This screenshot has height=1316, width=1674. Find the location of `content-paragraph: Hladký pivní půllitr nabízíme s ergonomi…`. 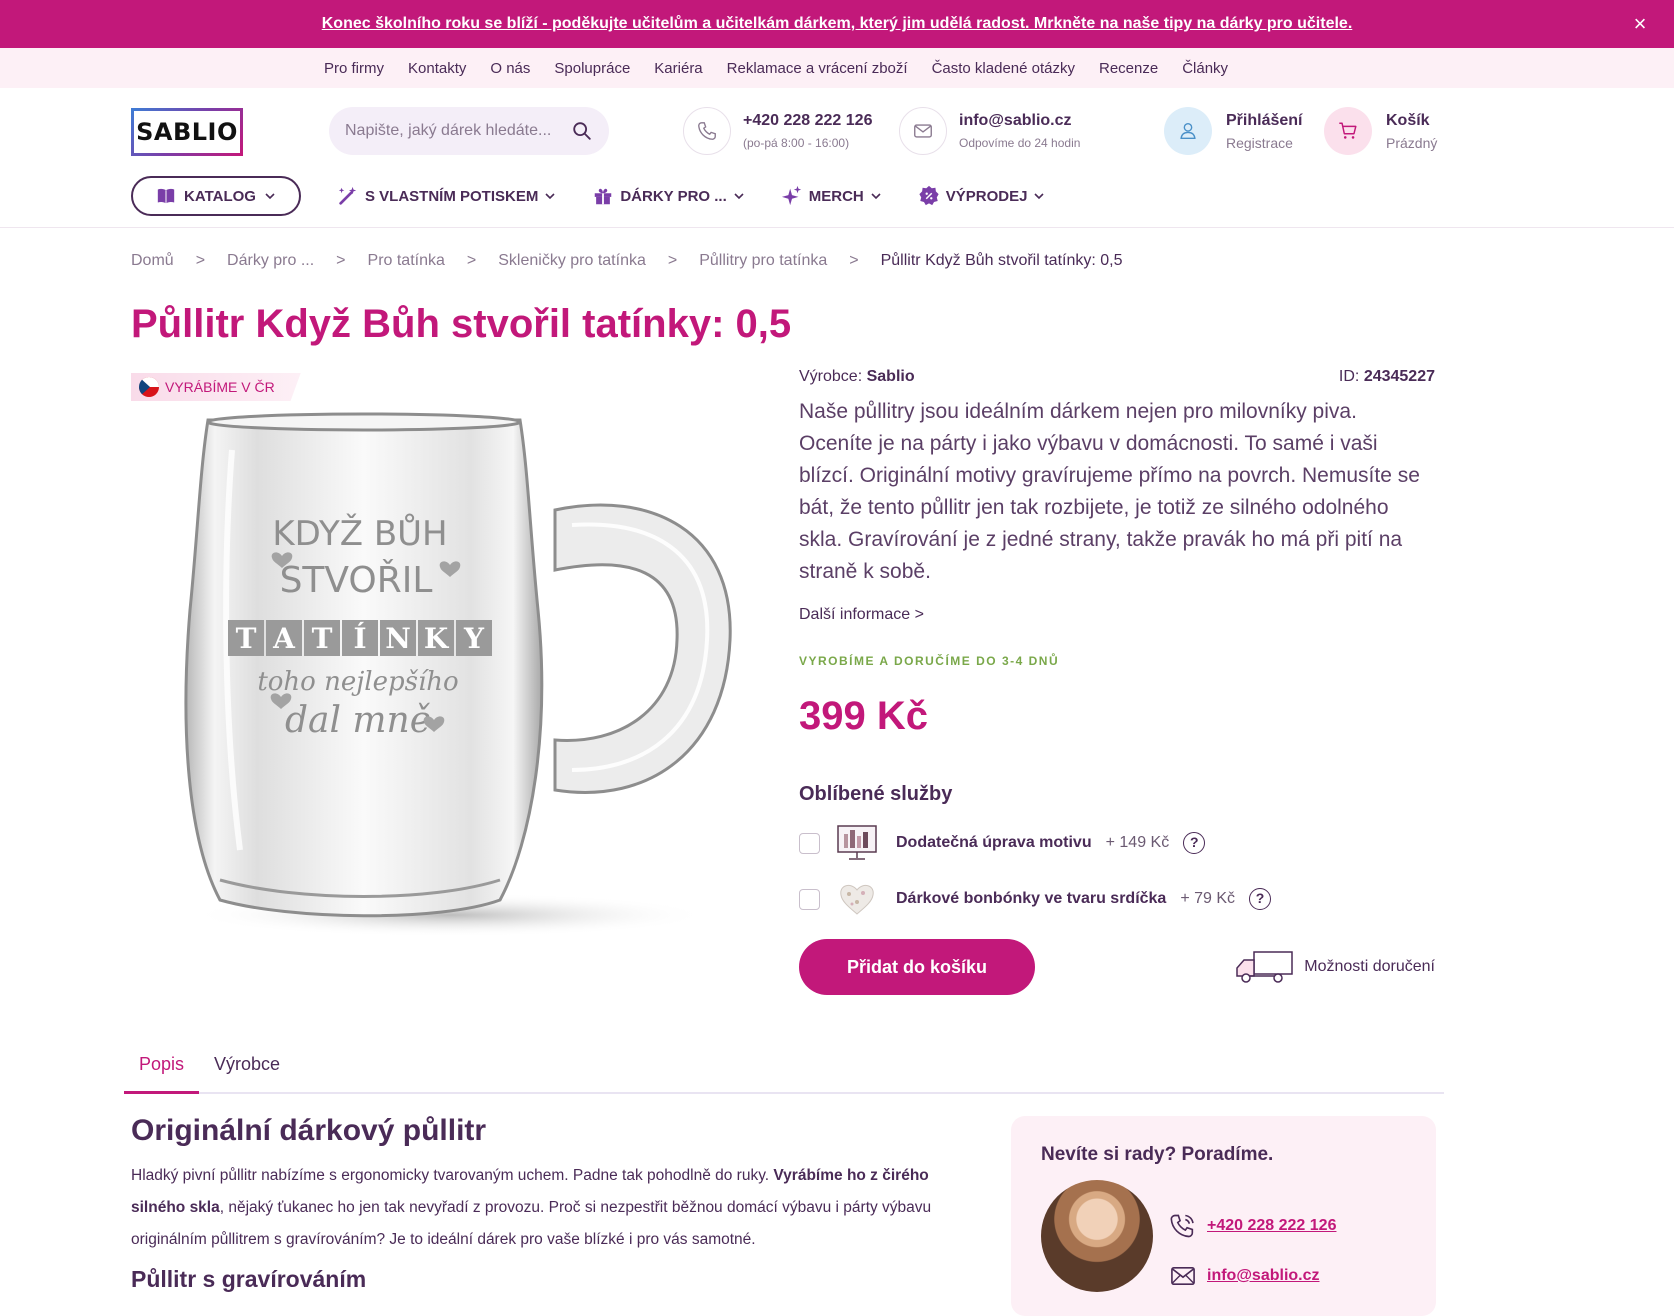

content-paragraph: Hladký pivní půllitr nabízíme s ergonomi… is located at coordinates (546, 1208).